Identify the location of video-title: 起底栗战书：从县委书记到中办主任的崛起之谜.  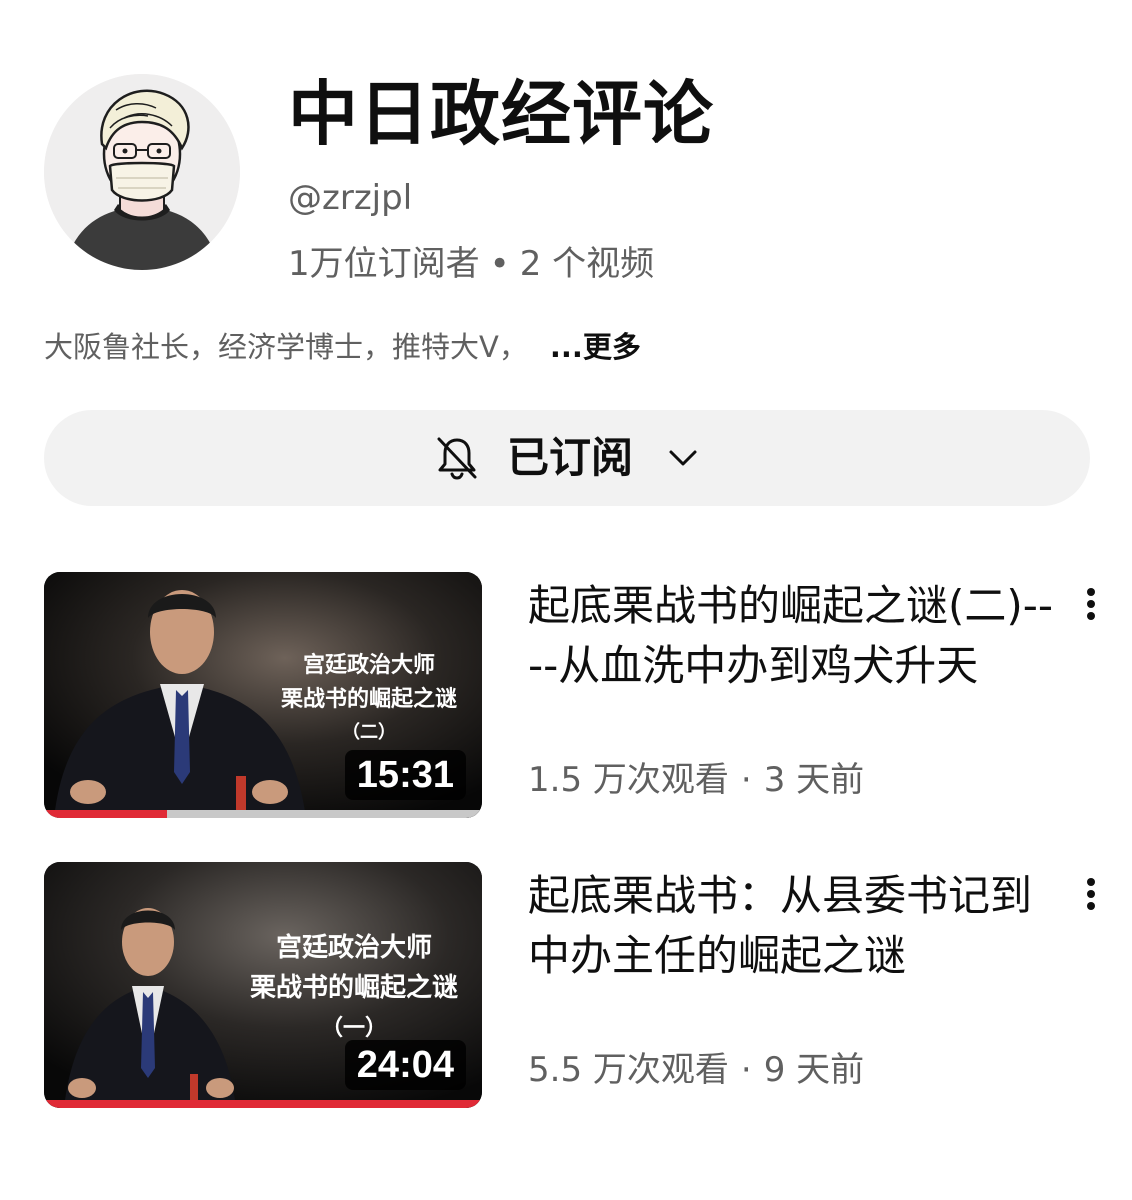
(793, 926).